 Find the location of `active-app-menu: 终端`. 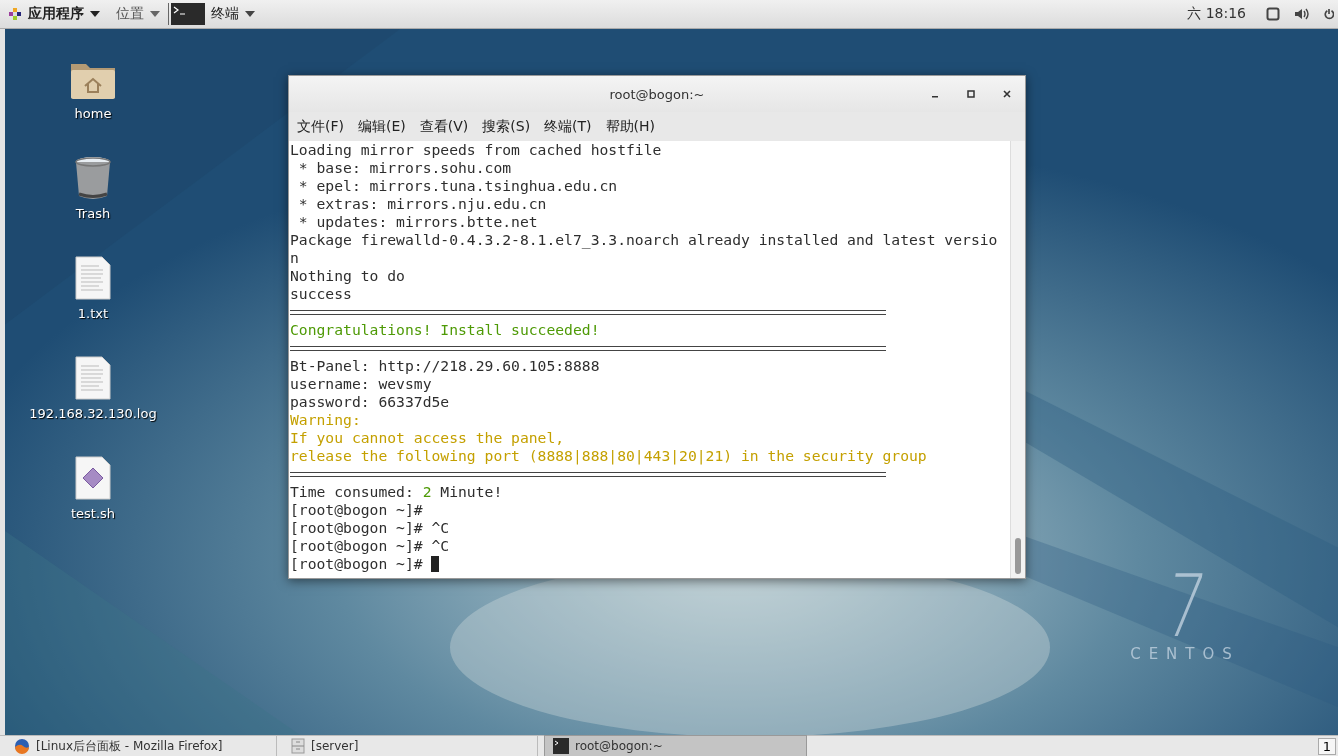

active-app-menu: 终端 is located at coordinates (216, 14).